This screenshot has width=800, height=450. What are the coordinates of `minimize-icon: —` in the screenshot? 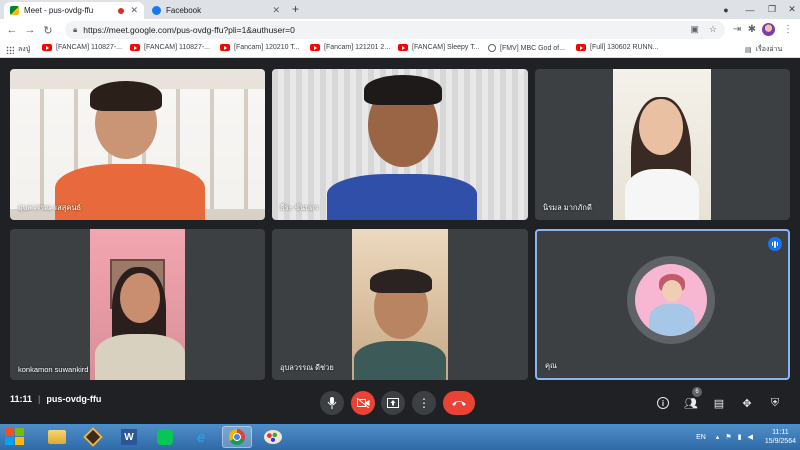 It's located at (750, 9).